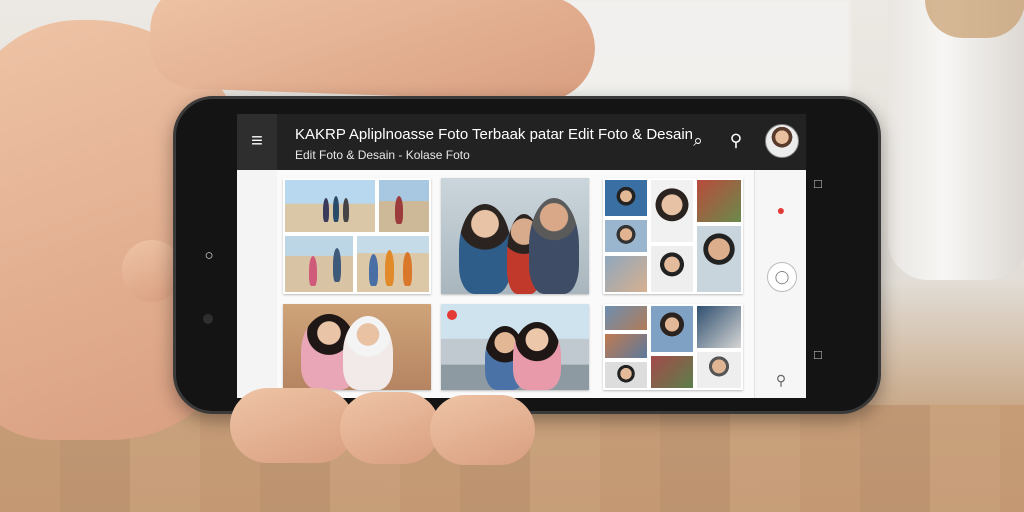 This screenshot has width=1024, height=512. What do you see at coordinates (372, 51) in the screenshot?
I see `hand-thumb` at bounding box center [372, 51].